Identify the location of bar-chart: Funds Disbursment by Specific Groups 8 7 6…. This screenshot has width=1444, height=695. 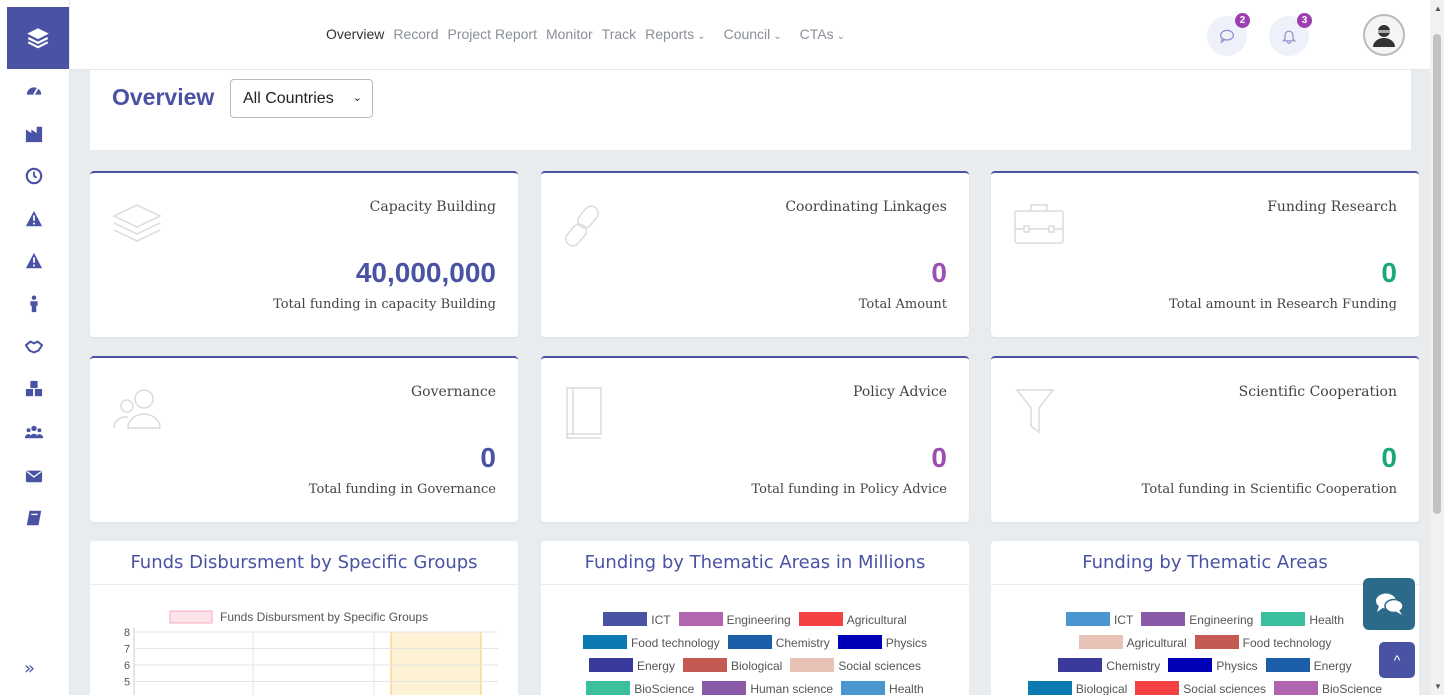
(311, 652).